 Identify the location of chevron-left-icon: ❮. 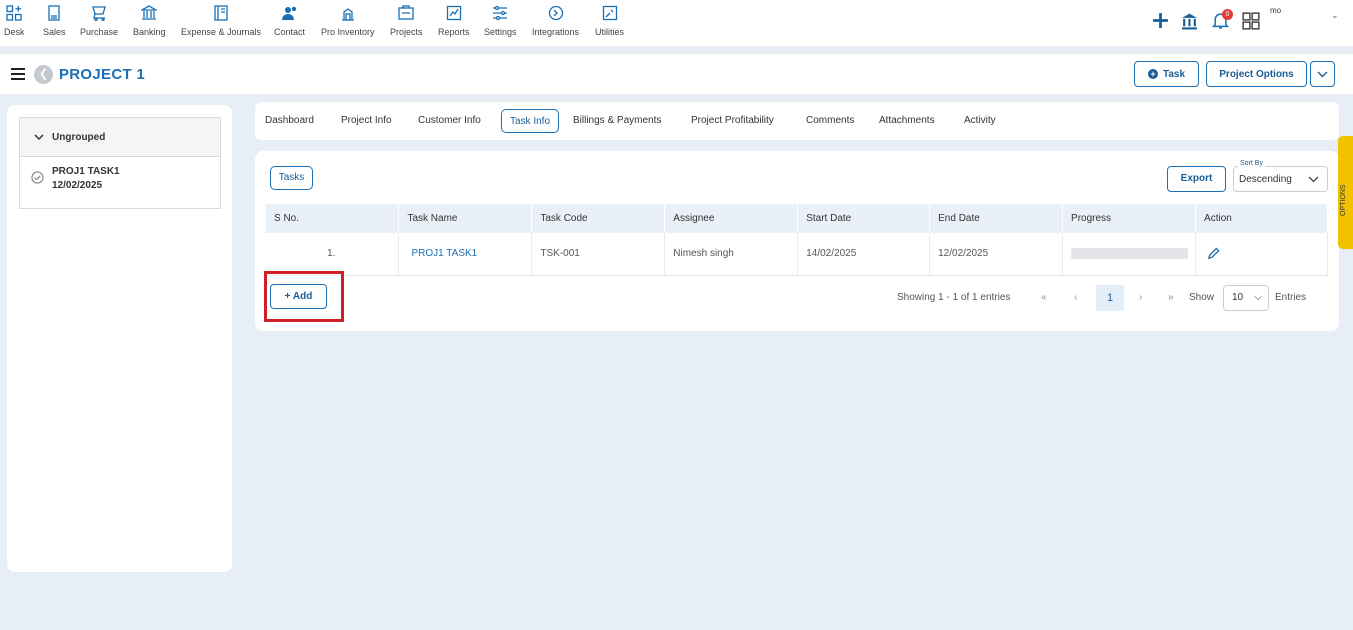
(43, 74).